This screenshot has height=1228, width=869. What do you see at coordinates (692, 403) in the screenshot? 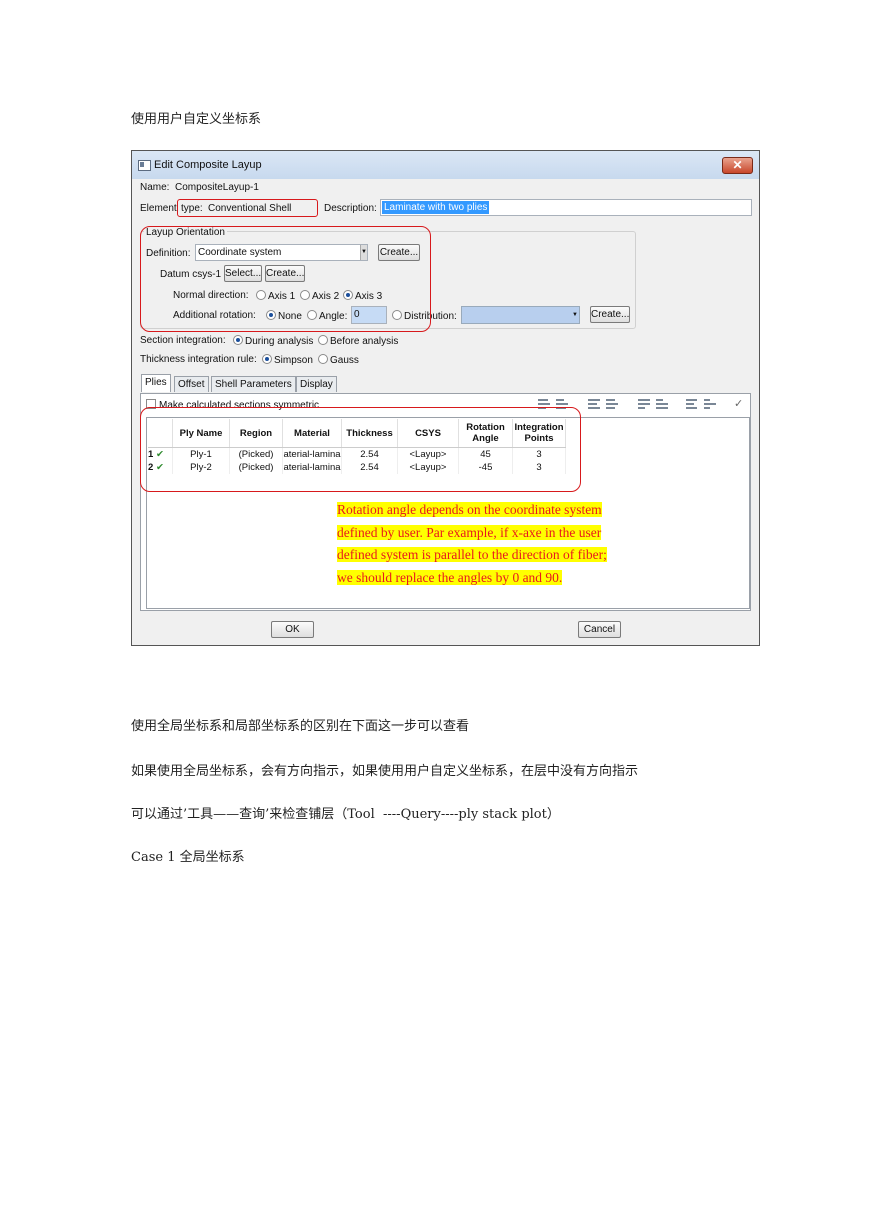
I see `align-icon` at bounding box center [692, 403].